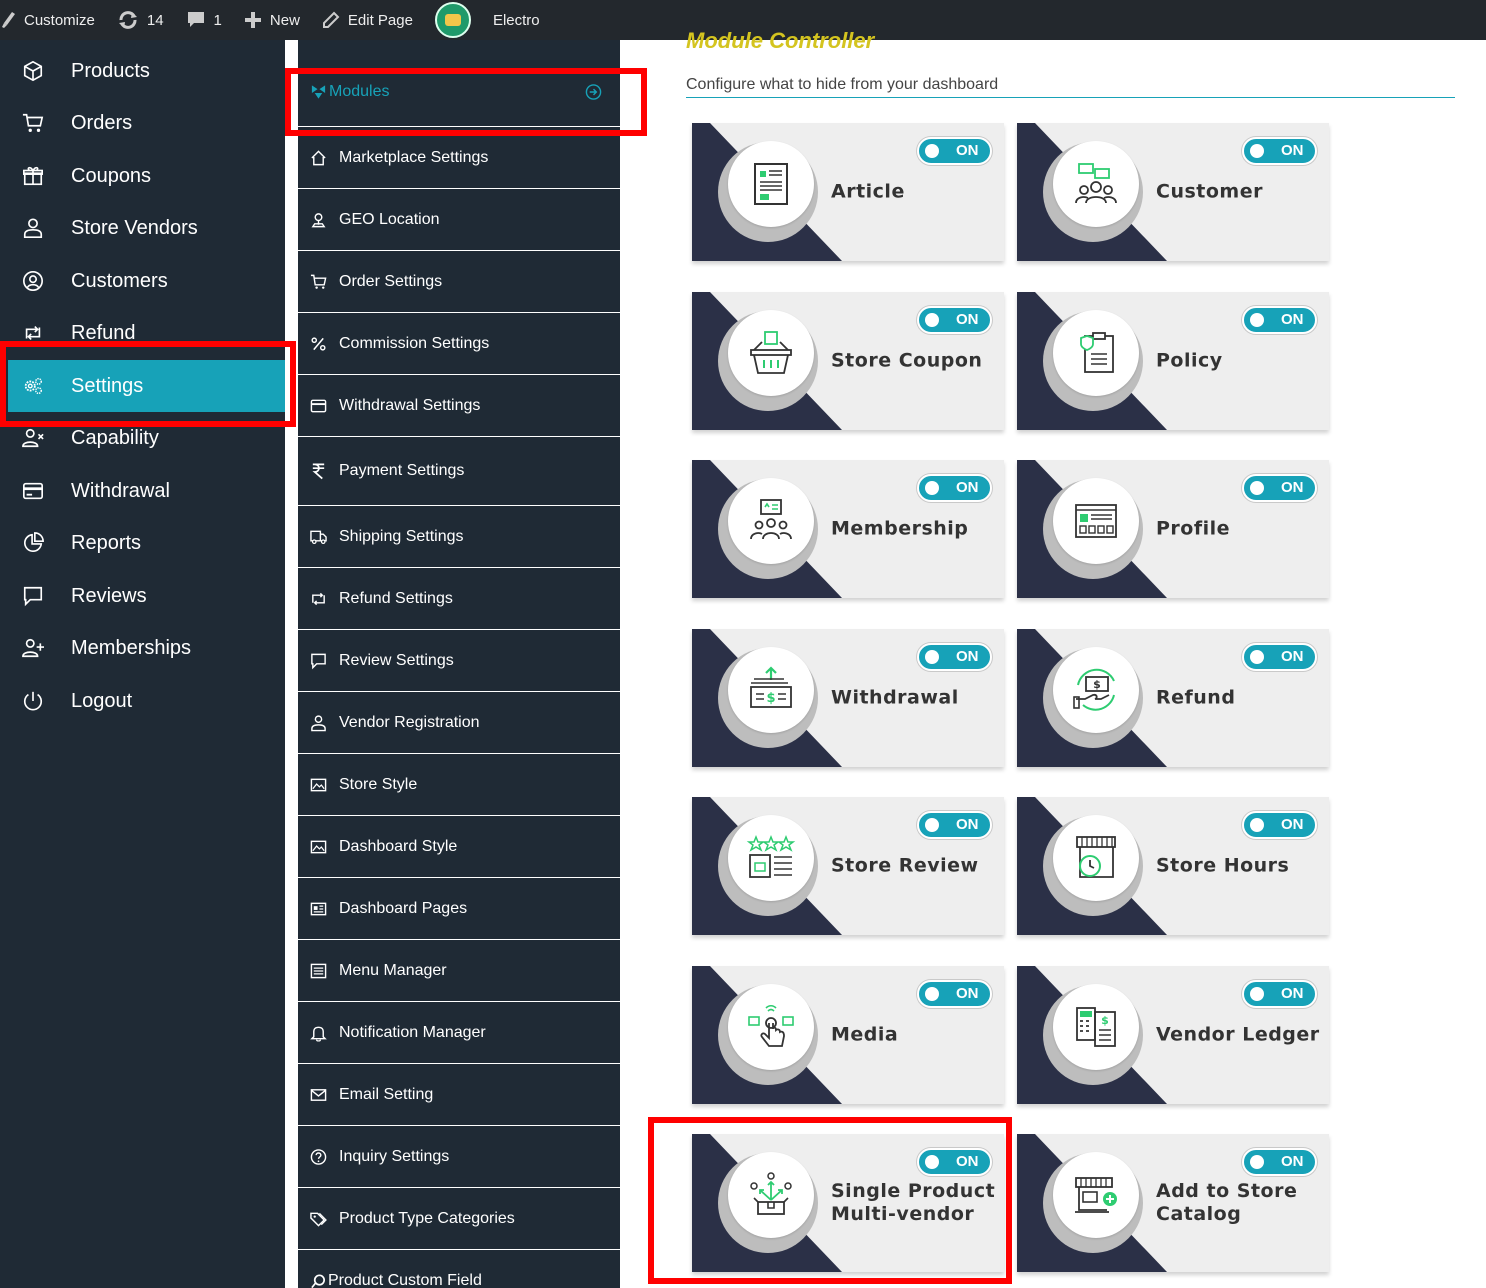  I want to click on sidebar-item-capability: Capability, so click(142, 438).